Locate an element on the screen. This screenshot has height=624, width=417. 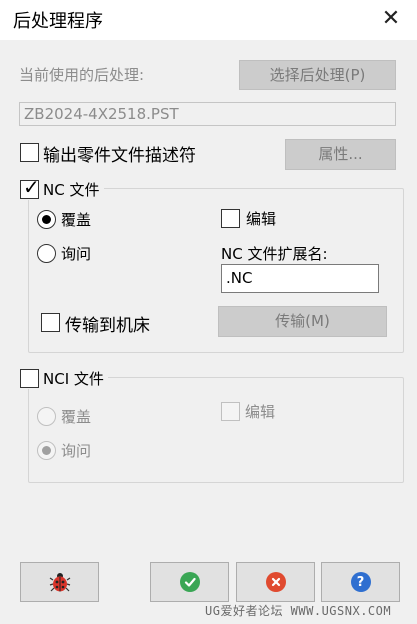
title-bar: 后处理程序 ✕ is located at coordinates (208, 20).